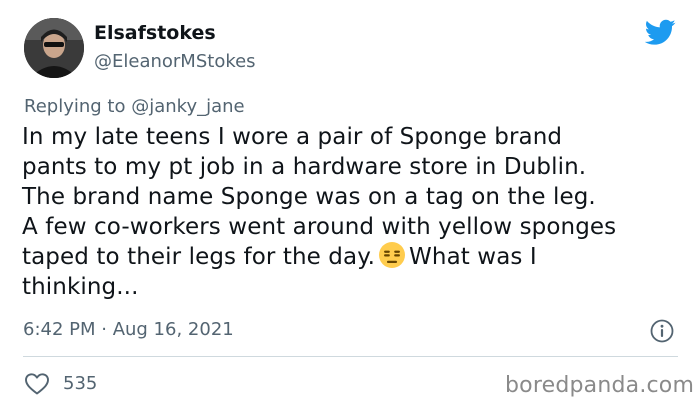 This screenshot has width=700, height=411. What do you see at coordinates (662, 331) in the screenshot?
I see `info-icon` at bounding box center [662, 331].